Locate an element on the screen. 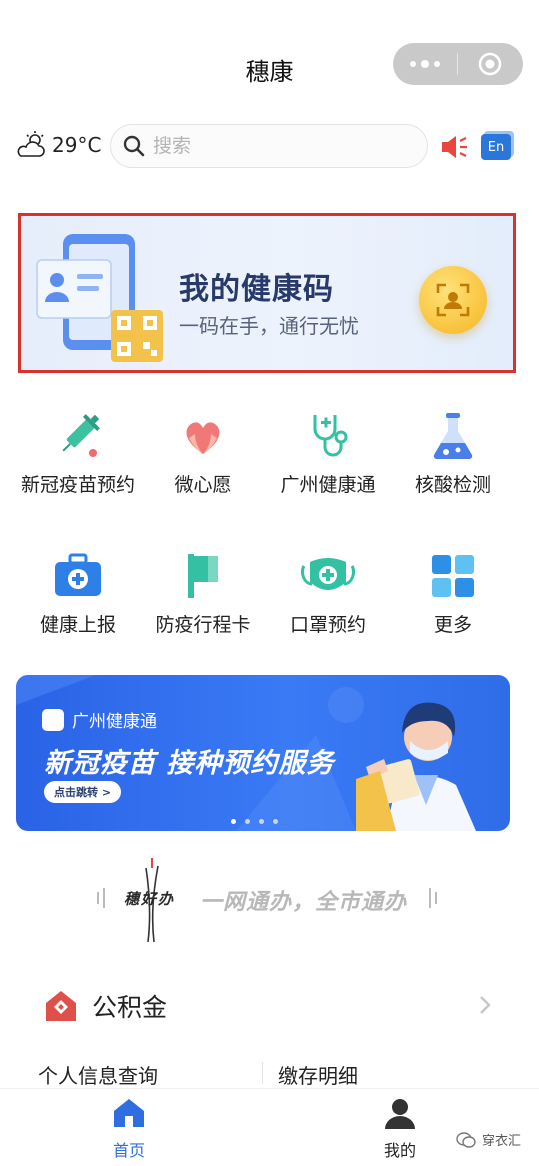  promo-banner: 广州健康通 新冠疫苗 接种预约服务 点击跳转 > is located at coordinates (263, 753).